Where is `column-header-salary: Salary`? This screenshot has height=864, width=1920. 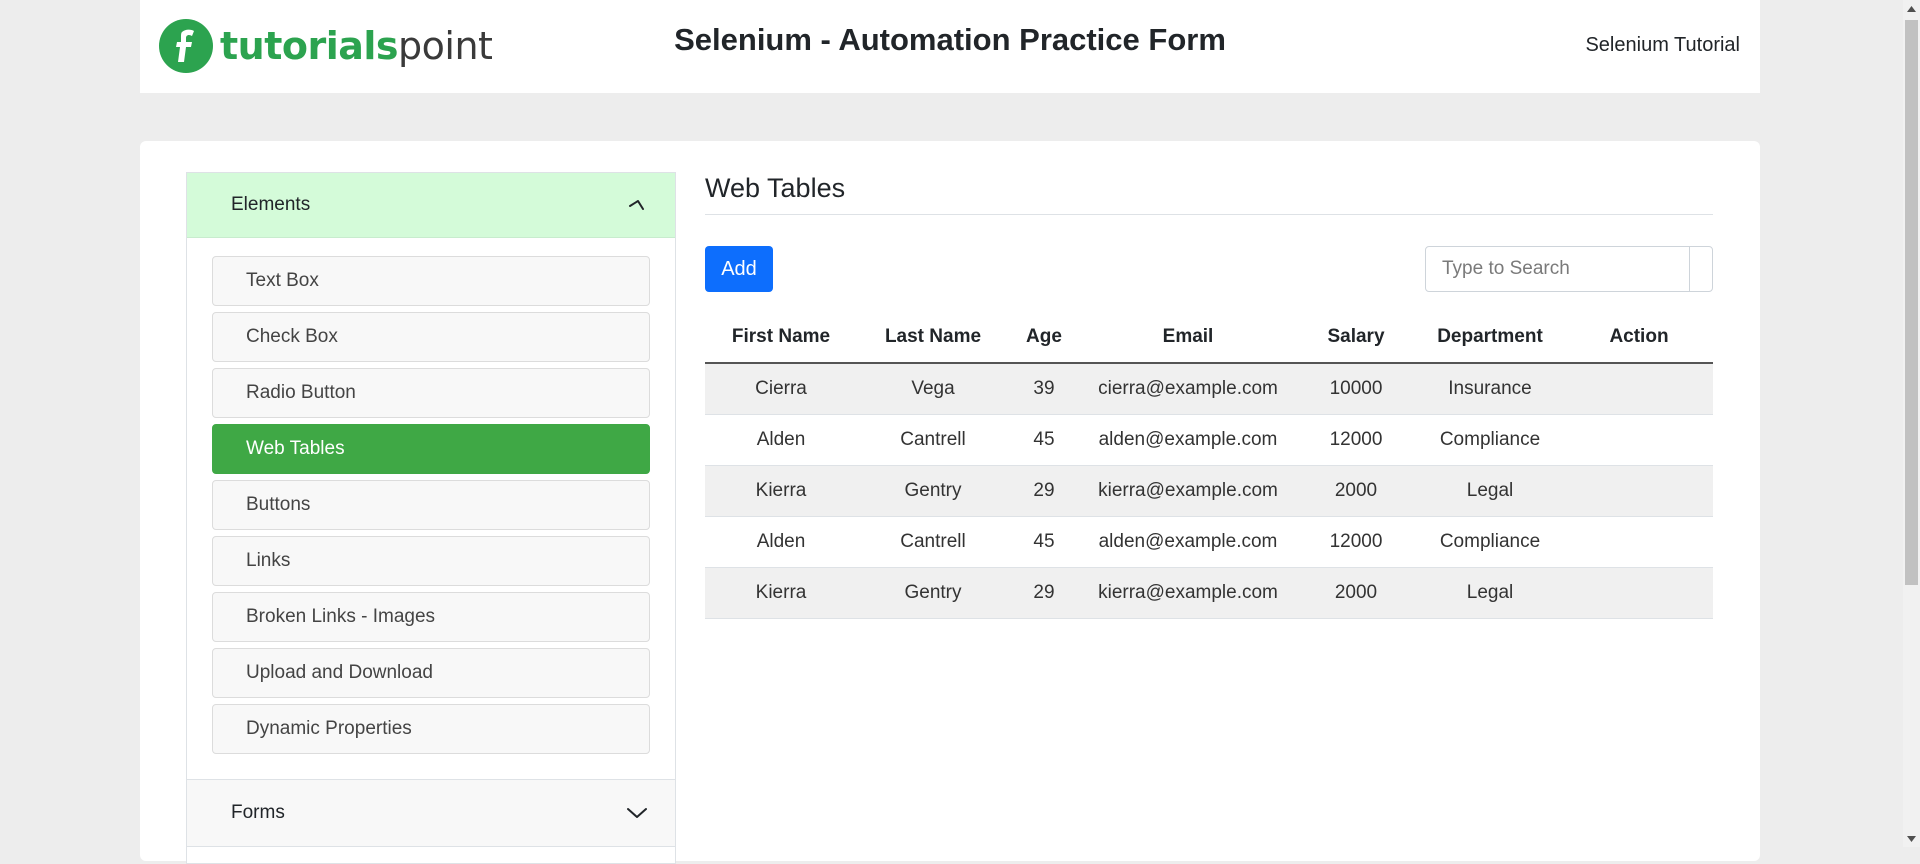
column-header-salary: Salary is located at coordinates (1356, 338).